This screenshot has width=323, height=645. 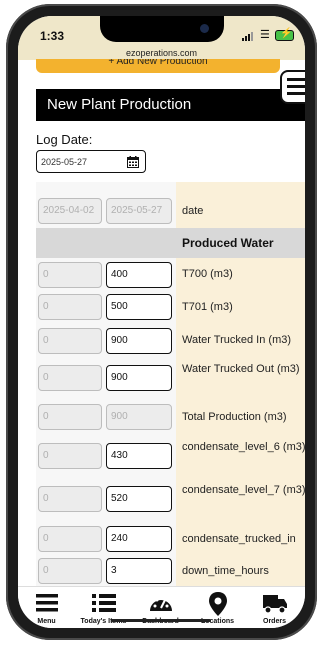 I want to click on tab-menu: Menu, so click(x=46, y=607).